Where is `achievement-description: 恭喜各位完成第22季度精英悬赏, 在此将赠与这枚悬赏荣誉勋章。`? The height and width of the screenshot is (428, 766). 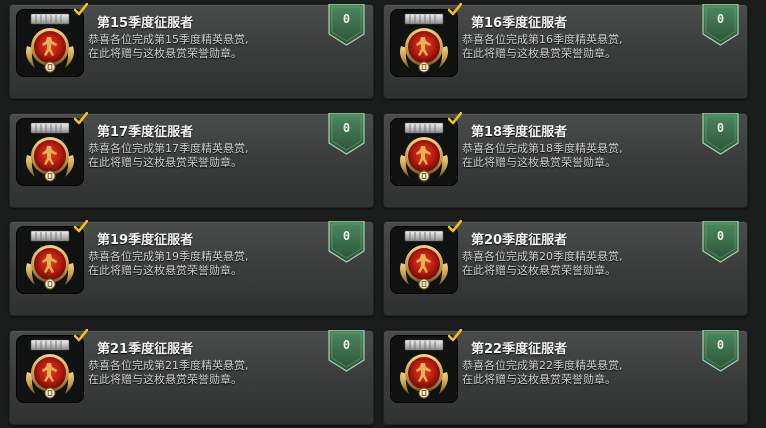 achievement-description: 恭喜各位完成第22季度精英悬赏, 在此将赠与这枚悬赏荣誉勋章。 is located at coordinates (572, 373).